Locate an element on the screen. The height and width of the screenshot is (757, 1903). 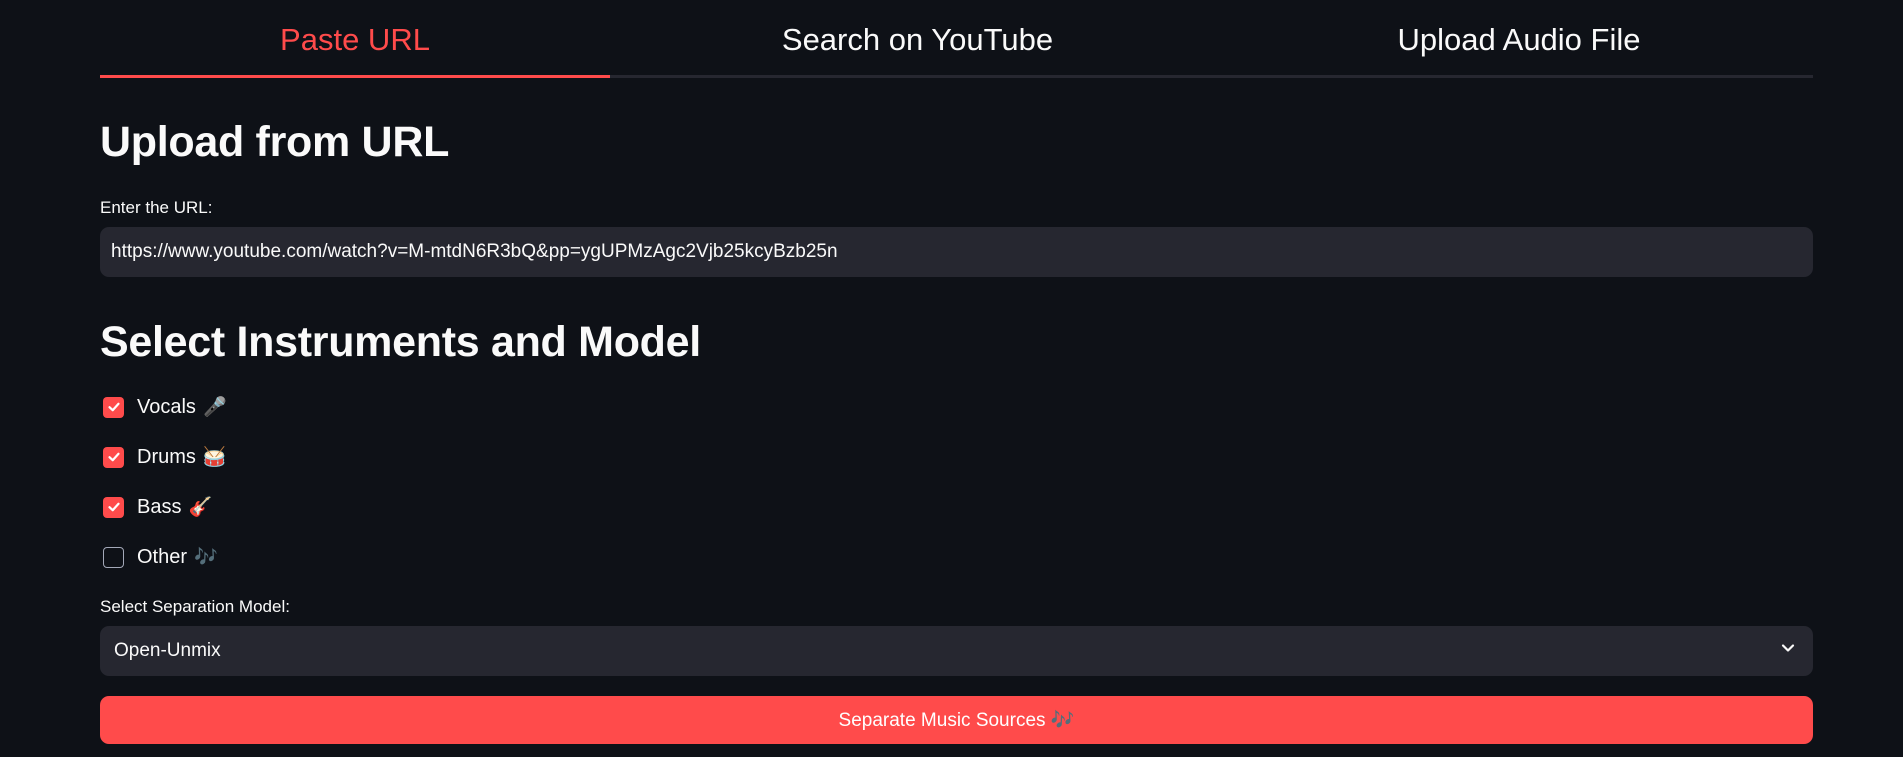
separate-sources-button: Separate Music Sources 🎶 is located at coordinates (956, 720).